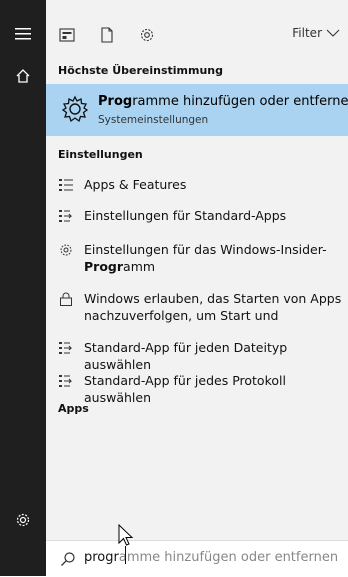  Describe the element at coordinates (23, 76) in the screenshot. I see `home-icon` at that location.